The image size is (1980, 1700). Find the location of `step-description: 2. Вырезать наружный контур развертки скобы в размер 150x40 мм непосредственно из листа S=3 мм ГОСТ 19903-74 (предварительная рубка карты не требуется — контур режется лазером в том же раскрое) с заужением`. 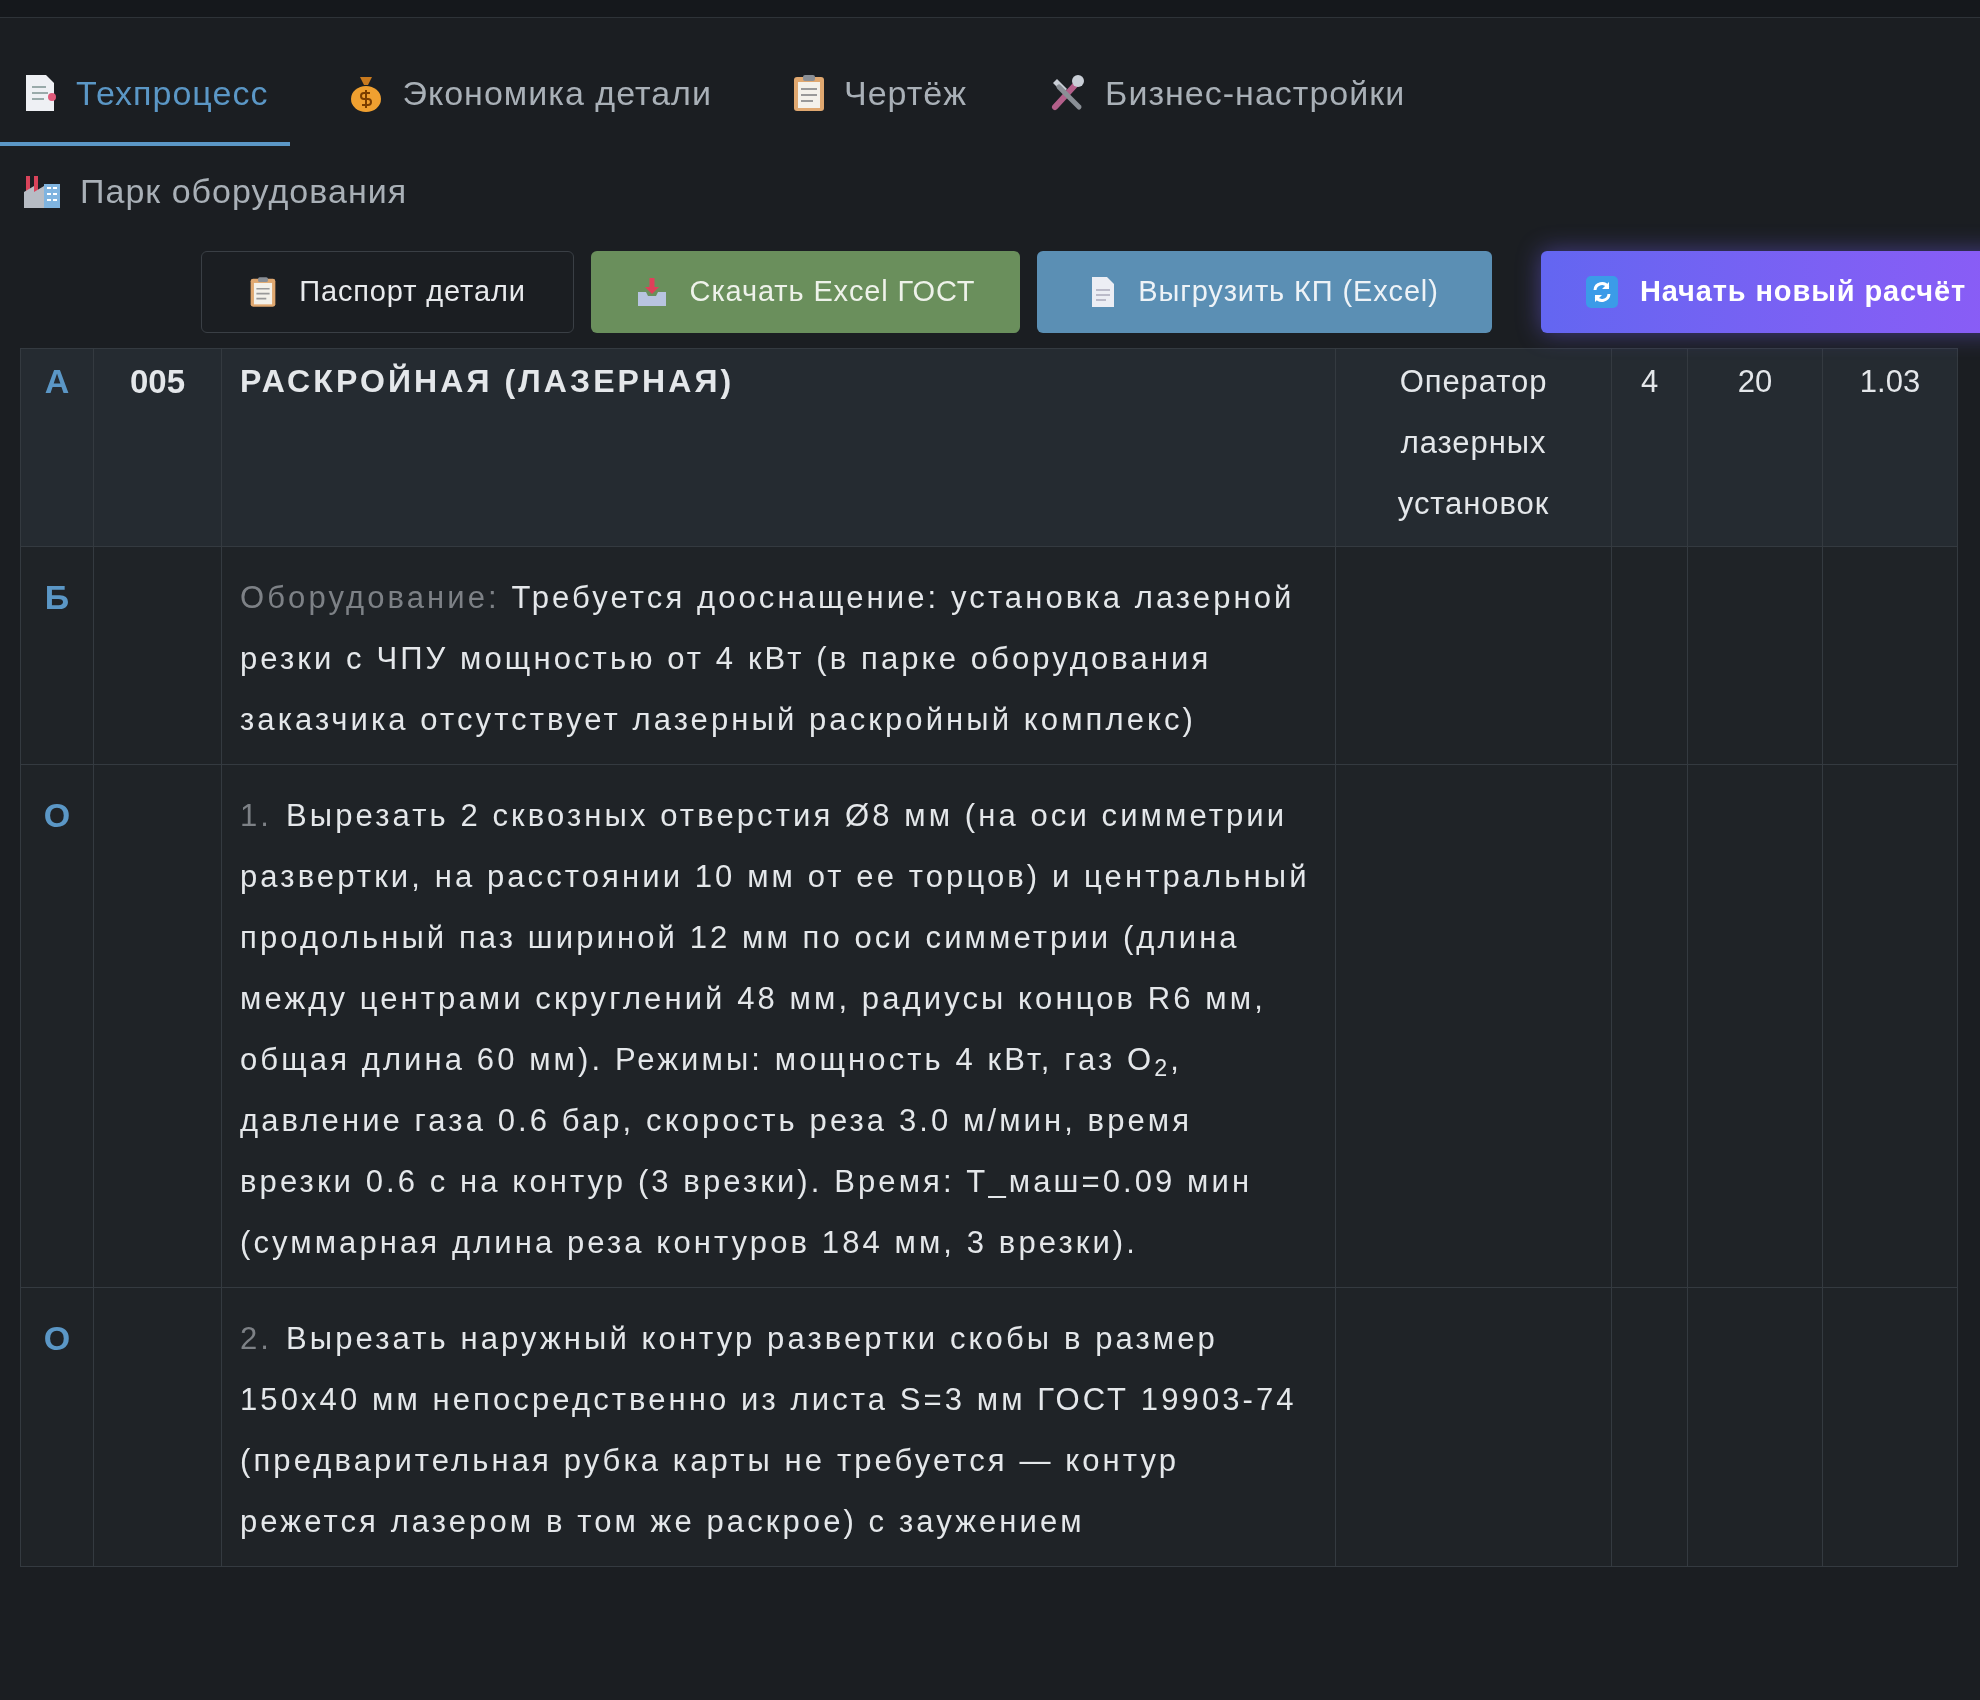

step-description: 2. Вырезать наружный контур развертки скобы в размер 150x40 мм непосредственно из листа S=3 мм ГОСТ 19903-74 (предварительная рубка карты не требуется — контур режется лазером в том же раскрое) с заужением is located at coordinates (769, 1430).